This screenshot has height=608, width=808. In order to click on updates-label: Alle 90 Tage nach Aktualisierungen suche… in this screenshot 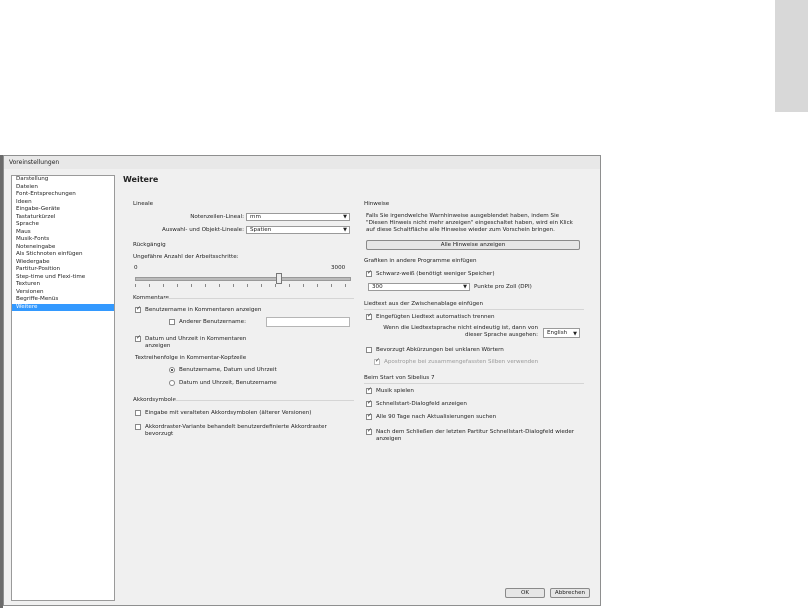, I will do `click(436, 417)`.